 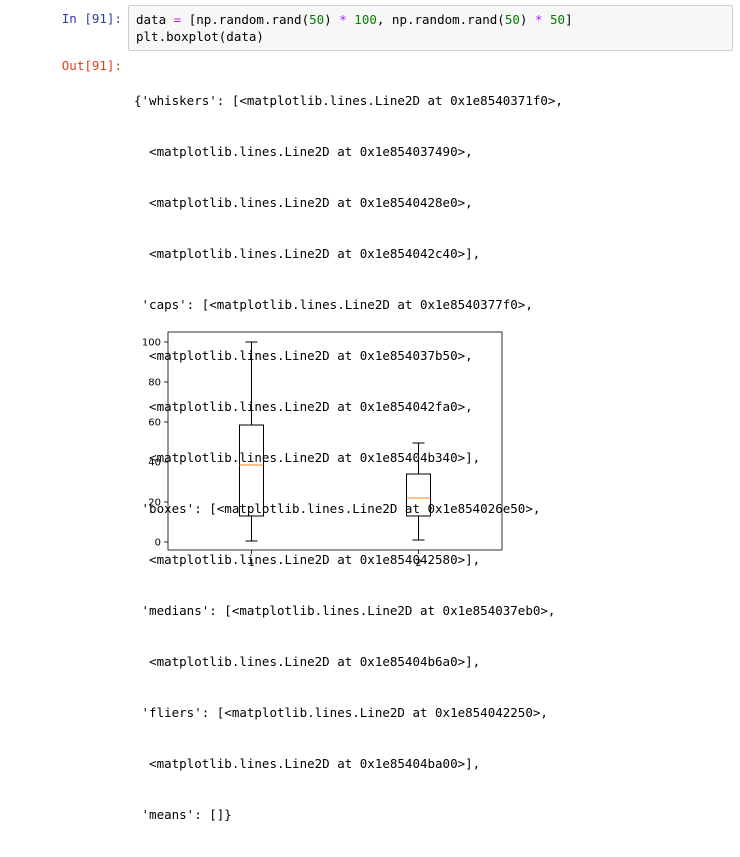 I want to click on x-tick-label: 1, so click(x=251, y=563).